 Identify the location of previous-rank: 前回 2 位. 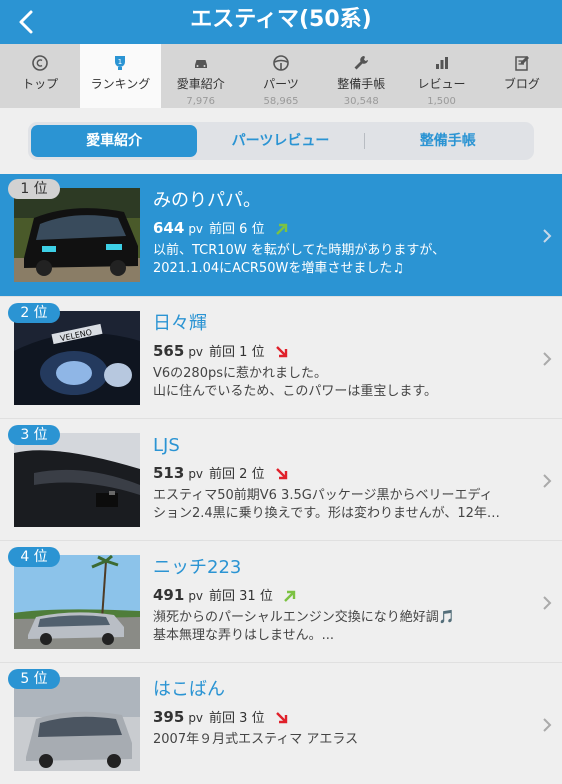
(237, 474).